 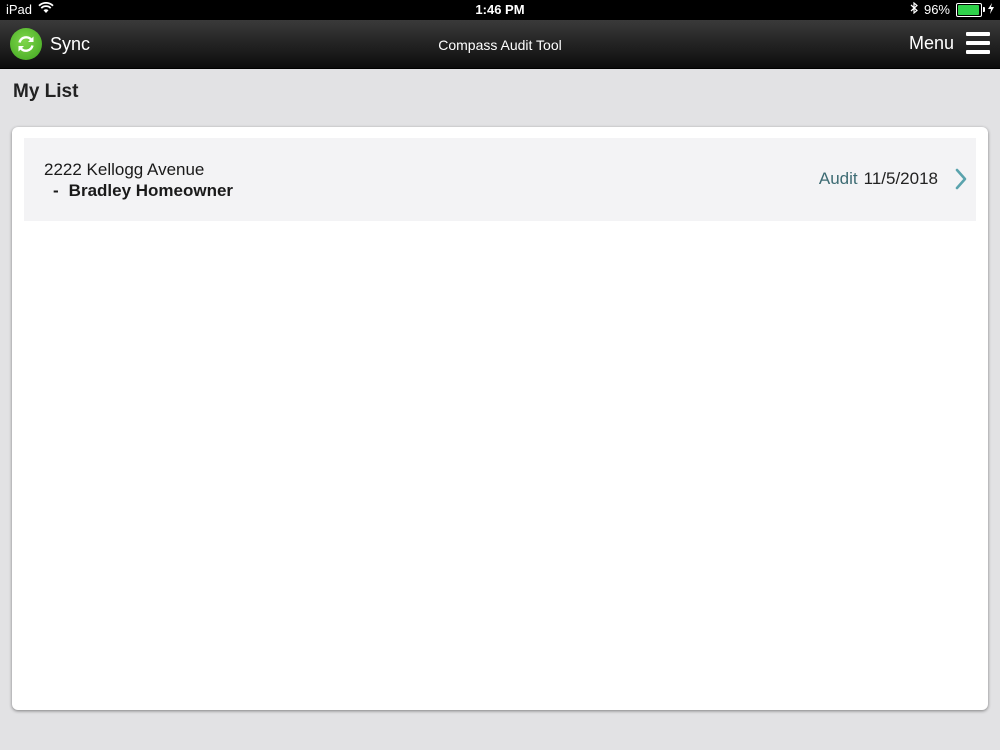 I want to click on status-bar: iPad 1:46 PM 96%, so click(x=500, y=10).